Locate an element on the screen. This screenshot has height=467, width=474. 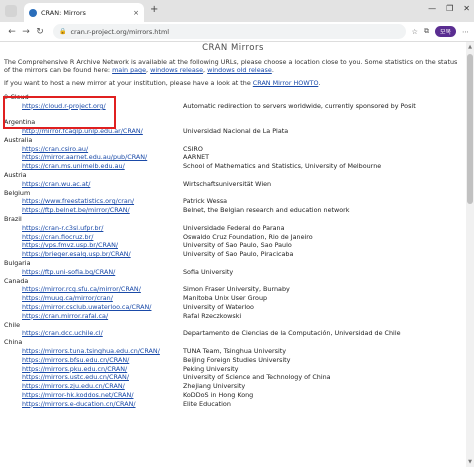
mirror-link: https://mirrors.zju.edu.cn/CRAN/ is located at coordinates (93, 386).